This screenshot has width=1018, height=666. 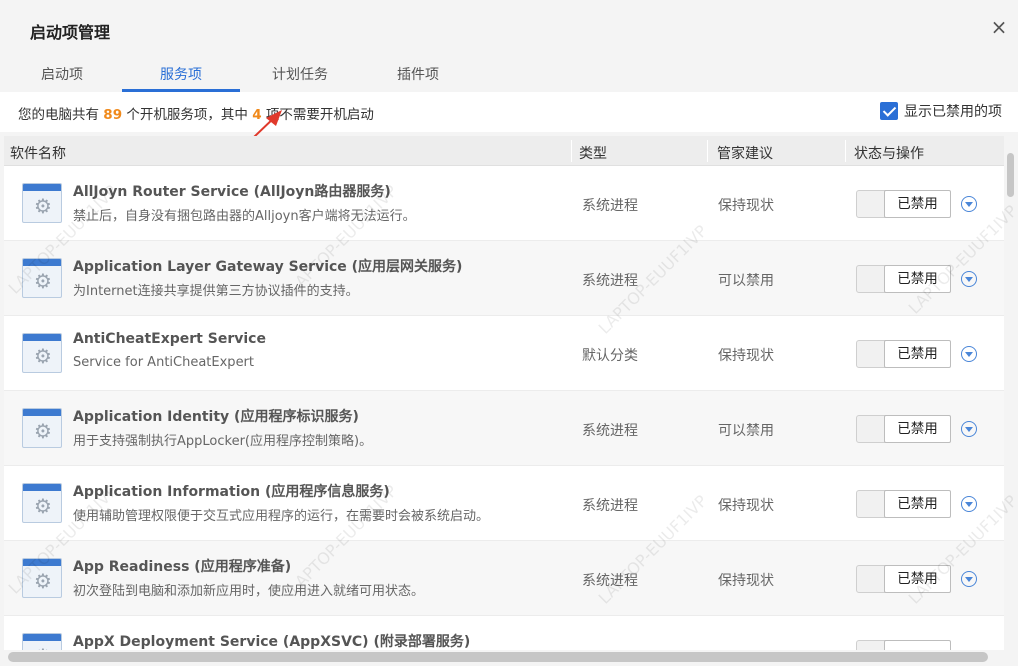 I want to click on tab-scheduled-tasks: 计划任务, so click(x=300, y=78).